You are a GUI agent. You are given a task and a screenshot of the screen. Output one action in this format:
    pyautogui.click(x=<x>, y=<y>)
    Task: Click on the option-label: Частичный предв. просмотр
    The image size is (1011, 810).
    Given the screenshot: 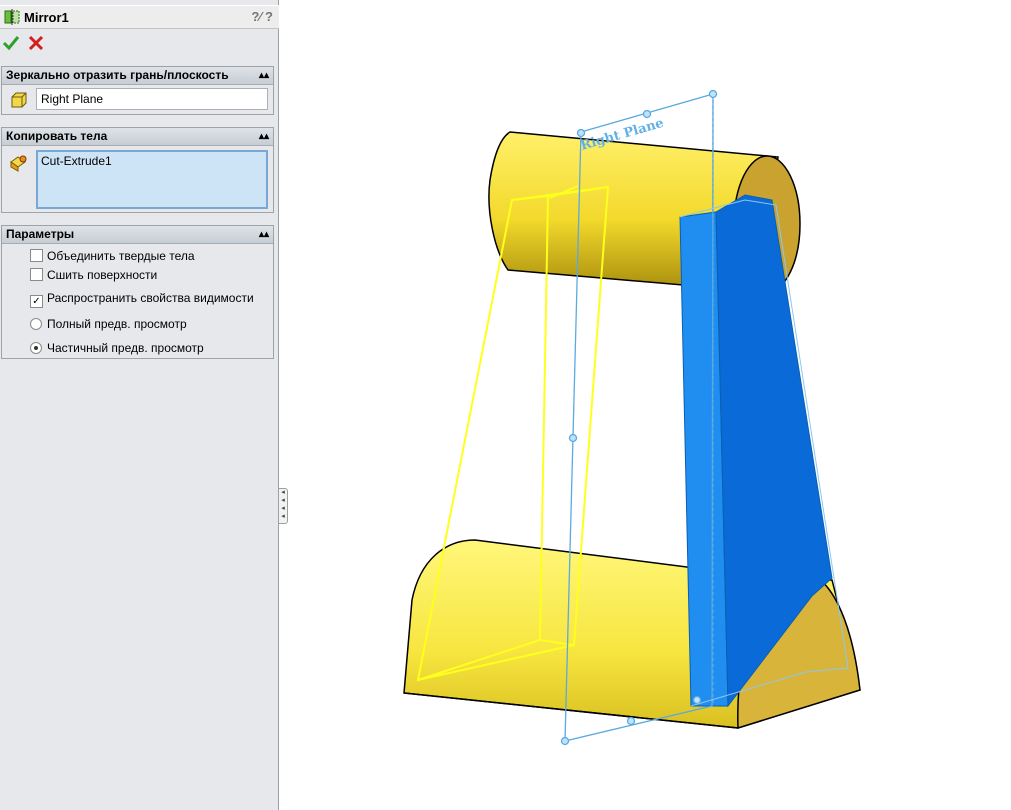 What is the action you would take?
    pyautogui.click(x=125, y=348)
    